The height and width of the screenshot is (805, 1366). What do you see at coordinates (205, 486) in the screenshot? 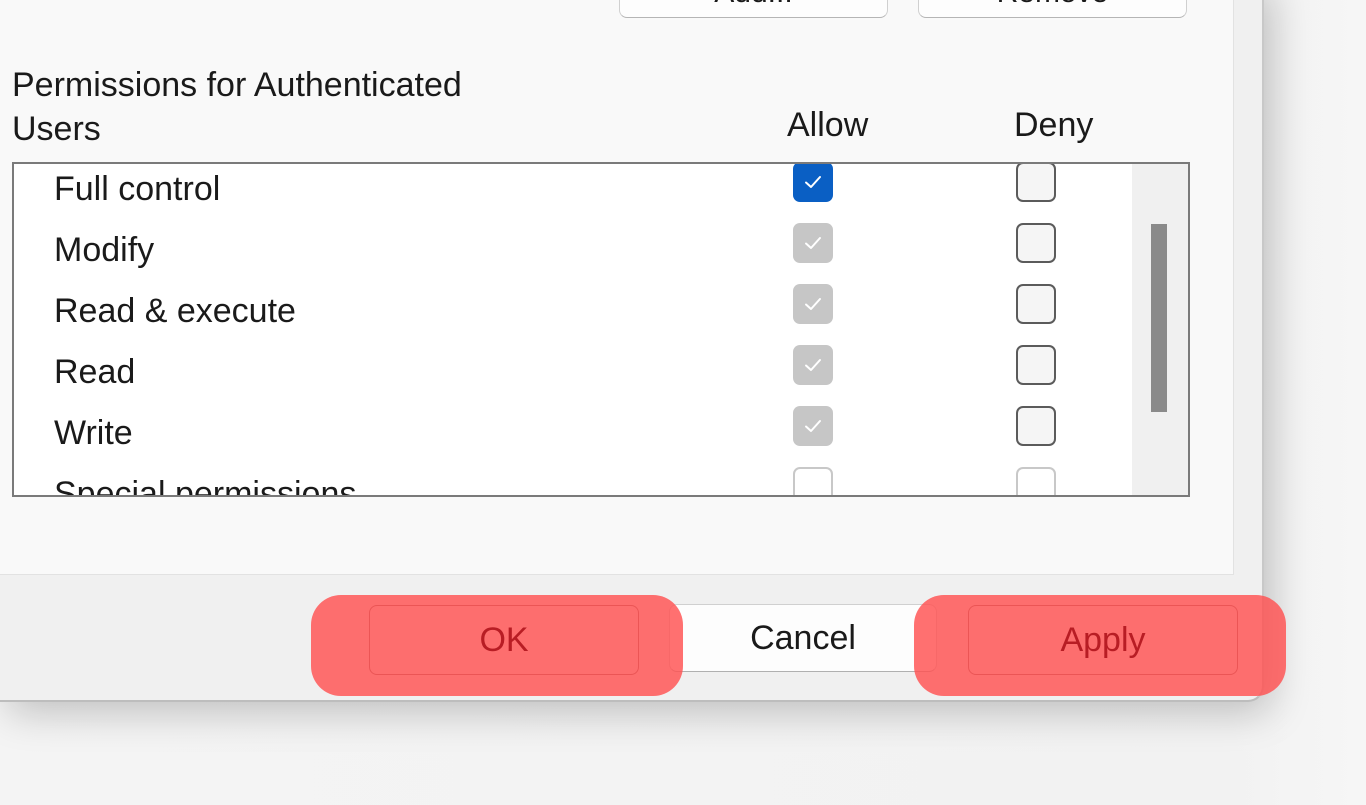
I see `permission-label: Special permissions` at bounding box center [205, 486].